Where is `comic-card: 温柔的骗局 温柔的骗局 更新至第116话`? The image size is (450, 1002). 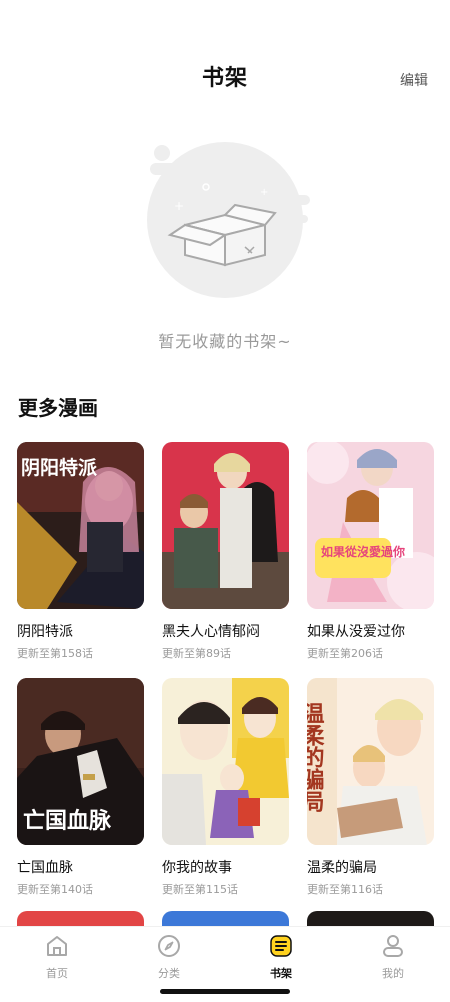
comic-card: 温柔的骗局 温柔的骗局 更新至第116话 is located at coordinates (370, 788).